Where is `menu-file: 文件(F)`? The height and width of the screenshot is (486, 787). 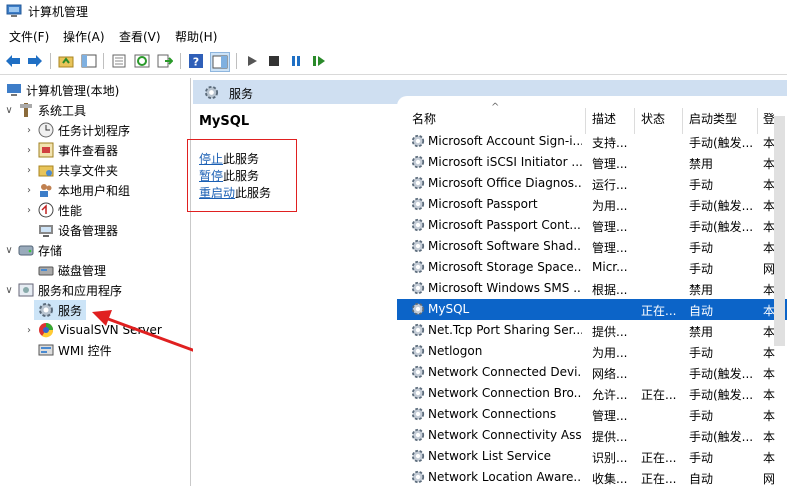
menu-file: 文件(F) is located at coordinates (29, 36).